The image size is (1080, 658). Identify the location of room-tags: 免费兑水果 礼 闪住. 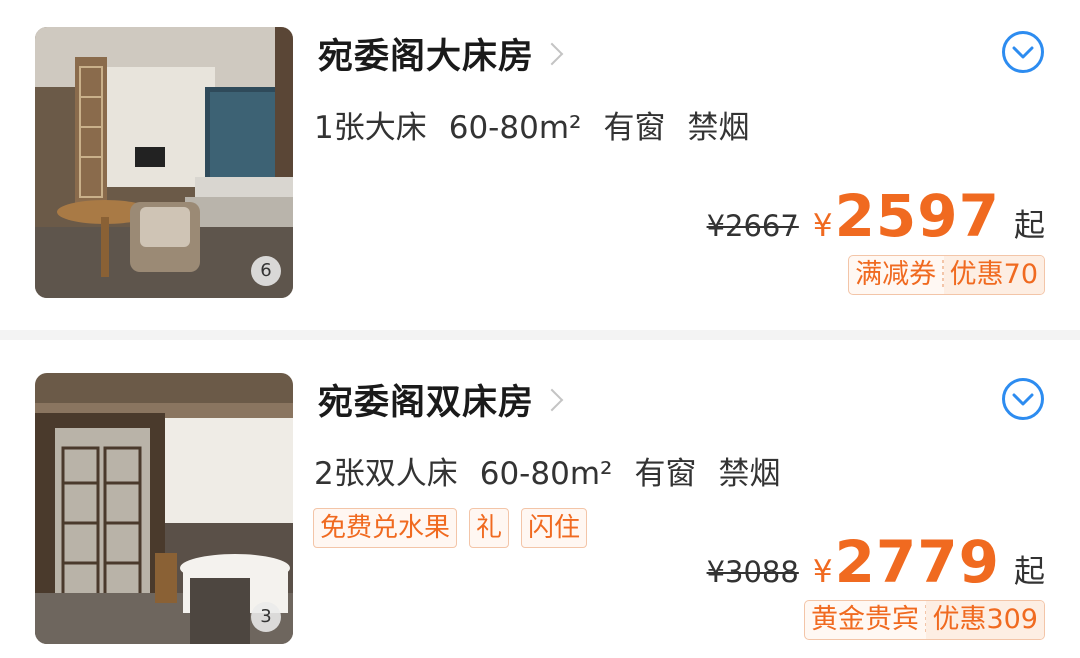
(456, 528).